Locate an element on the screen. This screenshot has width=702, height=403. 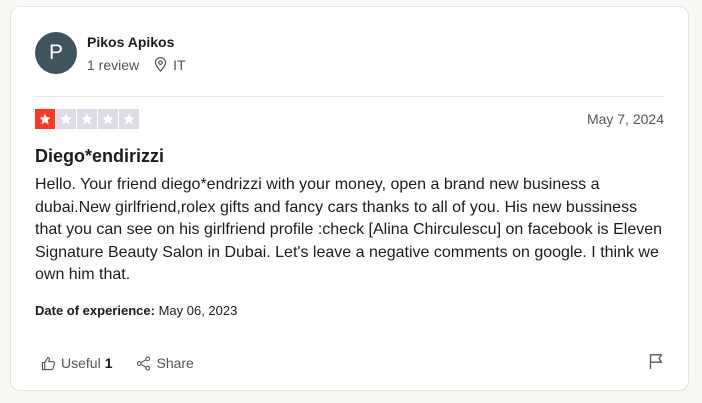
share-label: Share is located at coordinates (175, 363).